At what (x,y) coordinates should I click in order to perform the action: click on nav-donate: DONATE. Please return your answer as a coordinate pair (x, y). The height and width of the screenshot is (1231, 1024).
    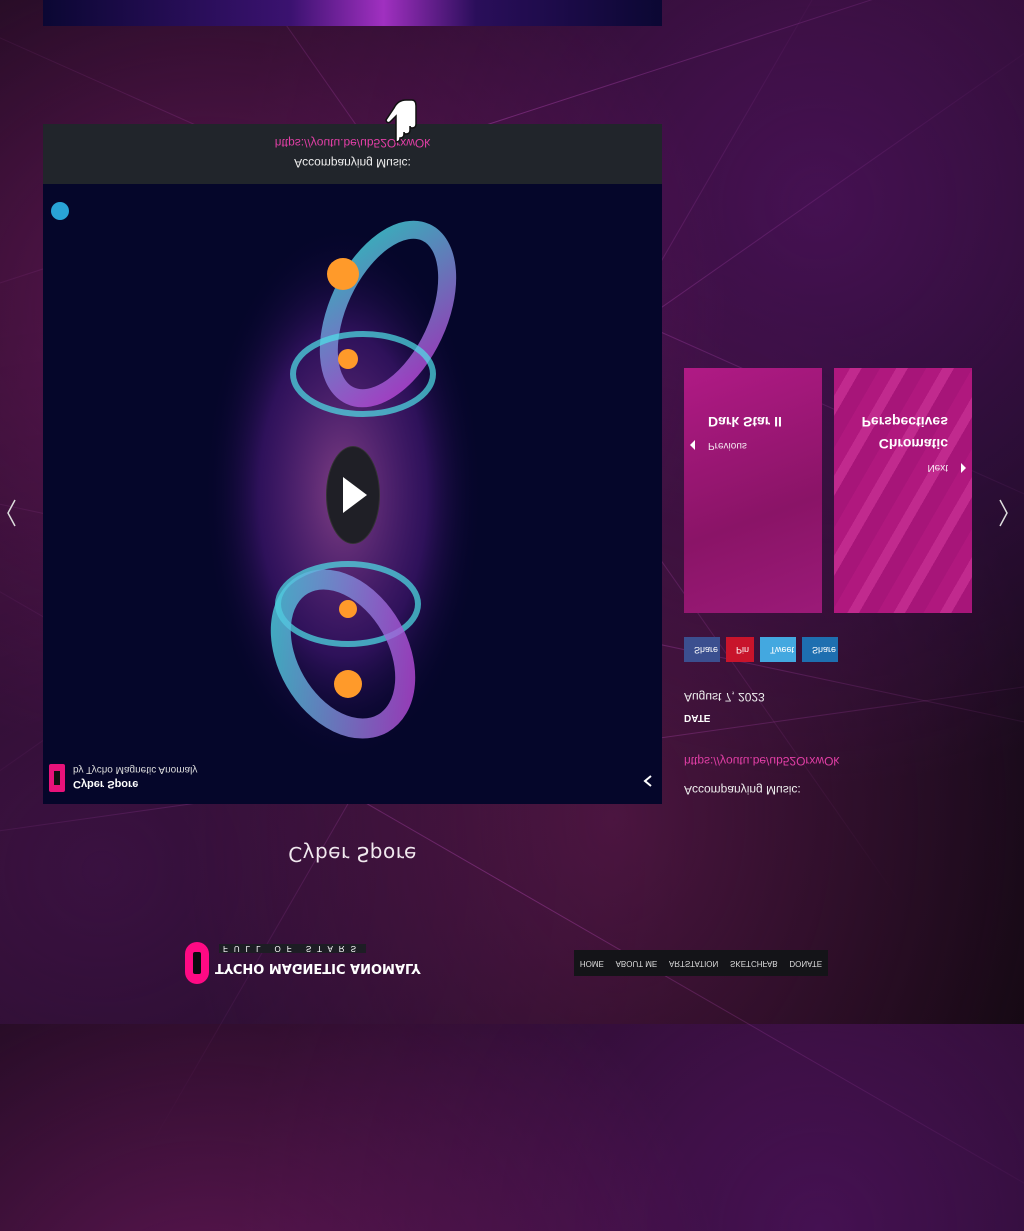
    Looking at the image, I should click on (805, 963).